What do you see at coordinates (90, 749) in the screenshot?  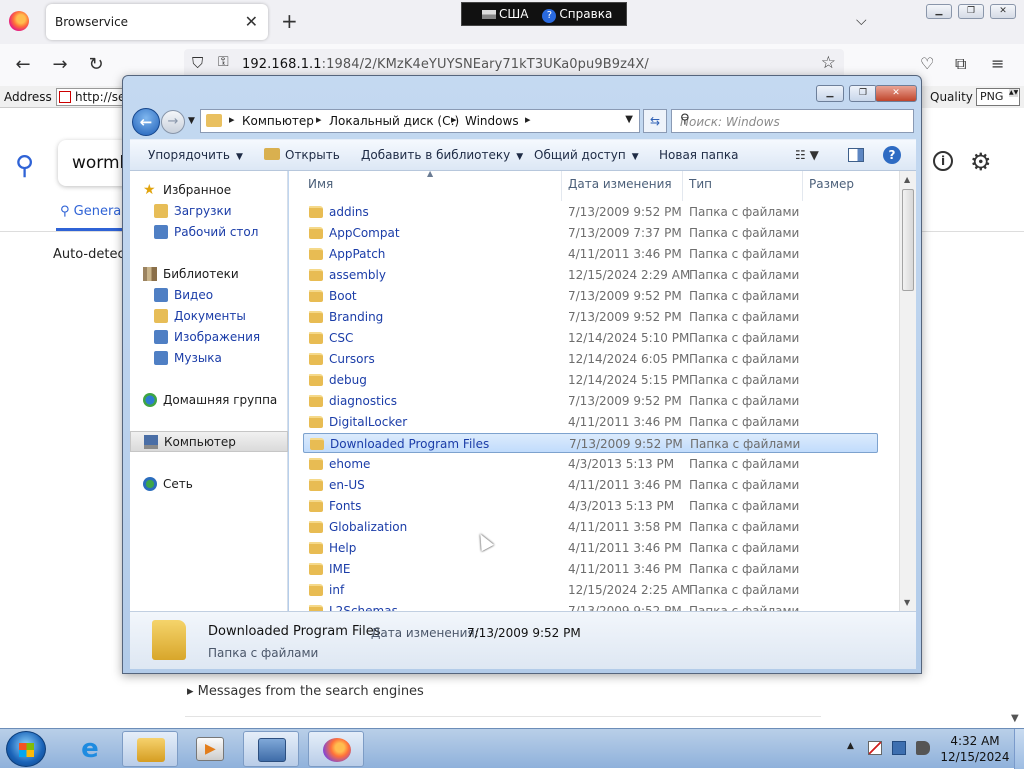 I see `taskbar-ie: e` at bounding box center [90, 749].